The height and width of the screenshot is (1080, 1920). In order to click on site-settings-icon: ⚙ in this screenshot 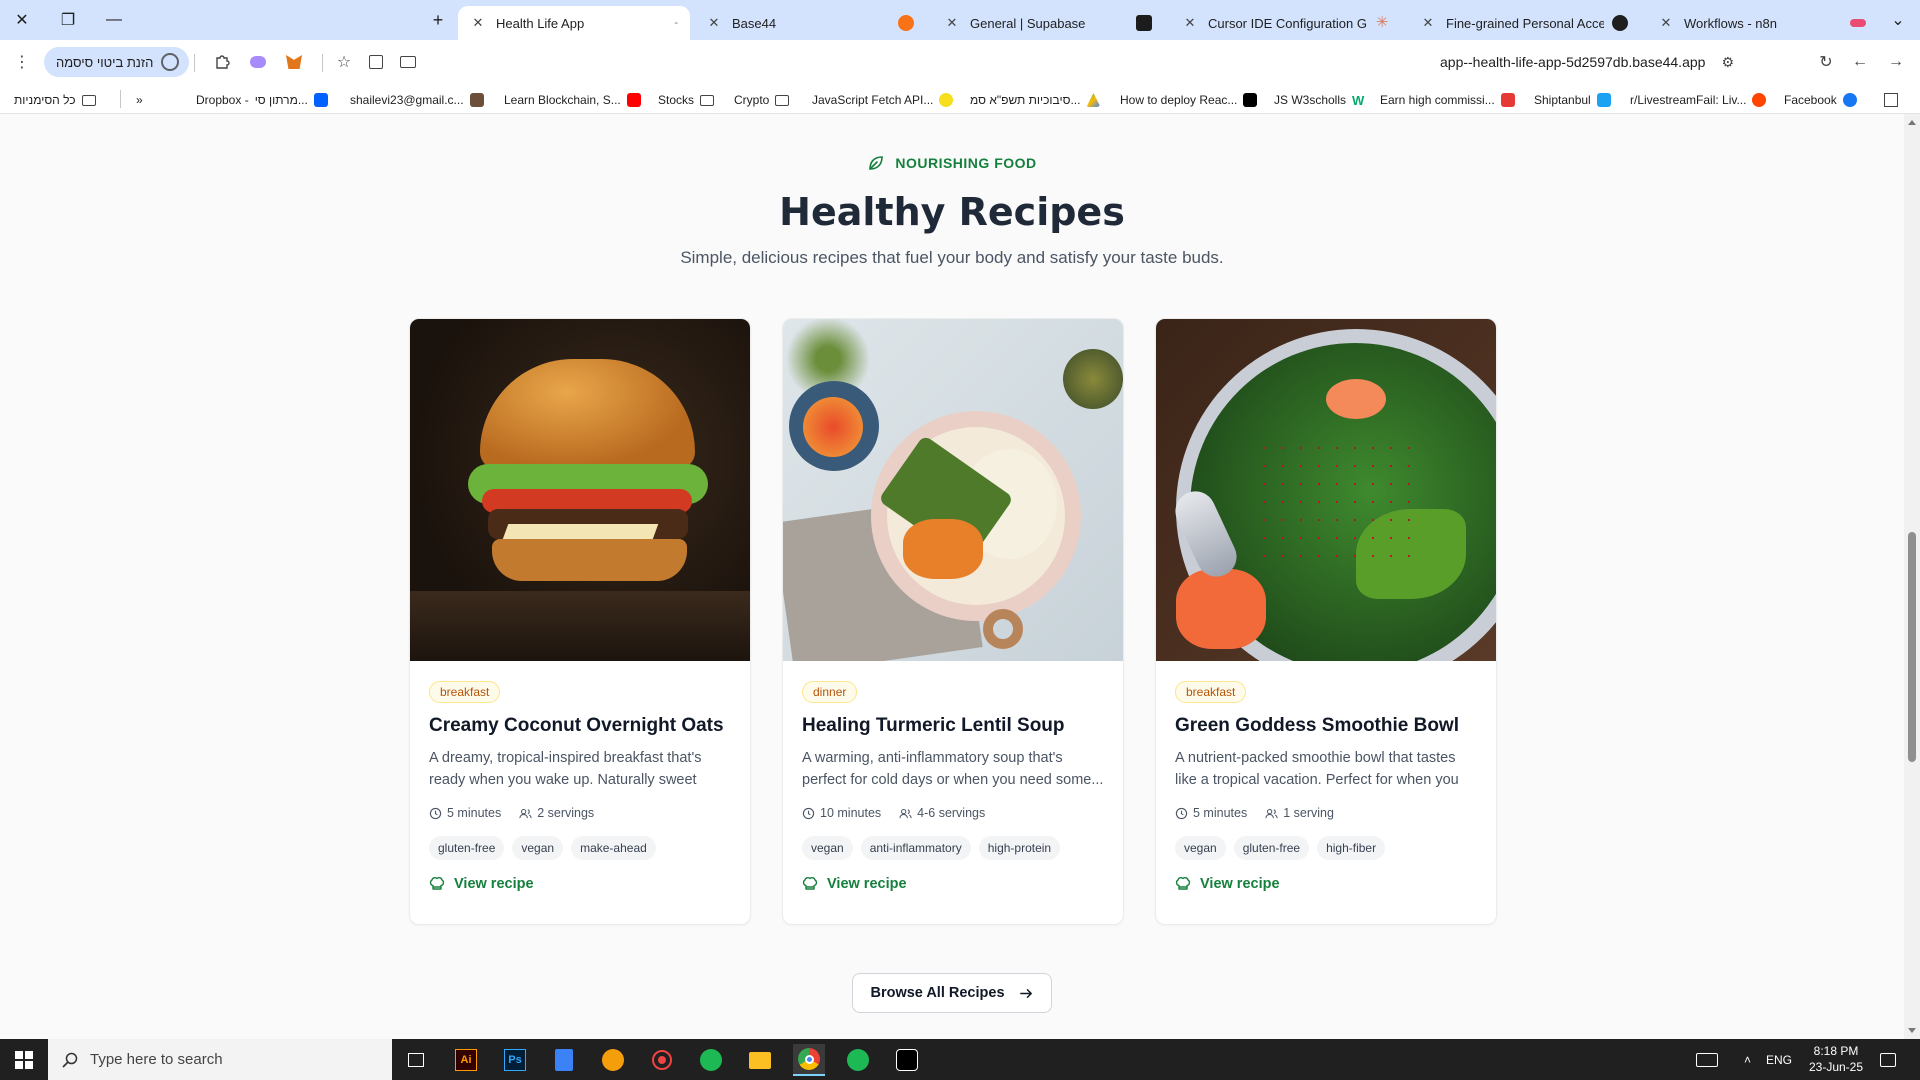, I will do `click(1727, 62)`.